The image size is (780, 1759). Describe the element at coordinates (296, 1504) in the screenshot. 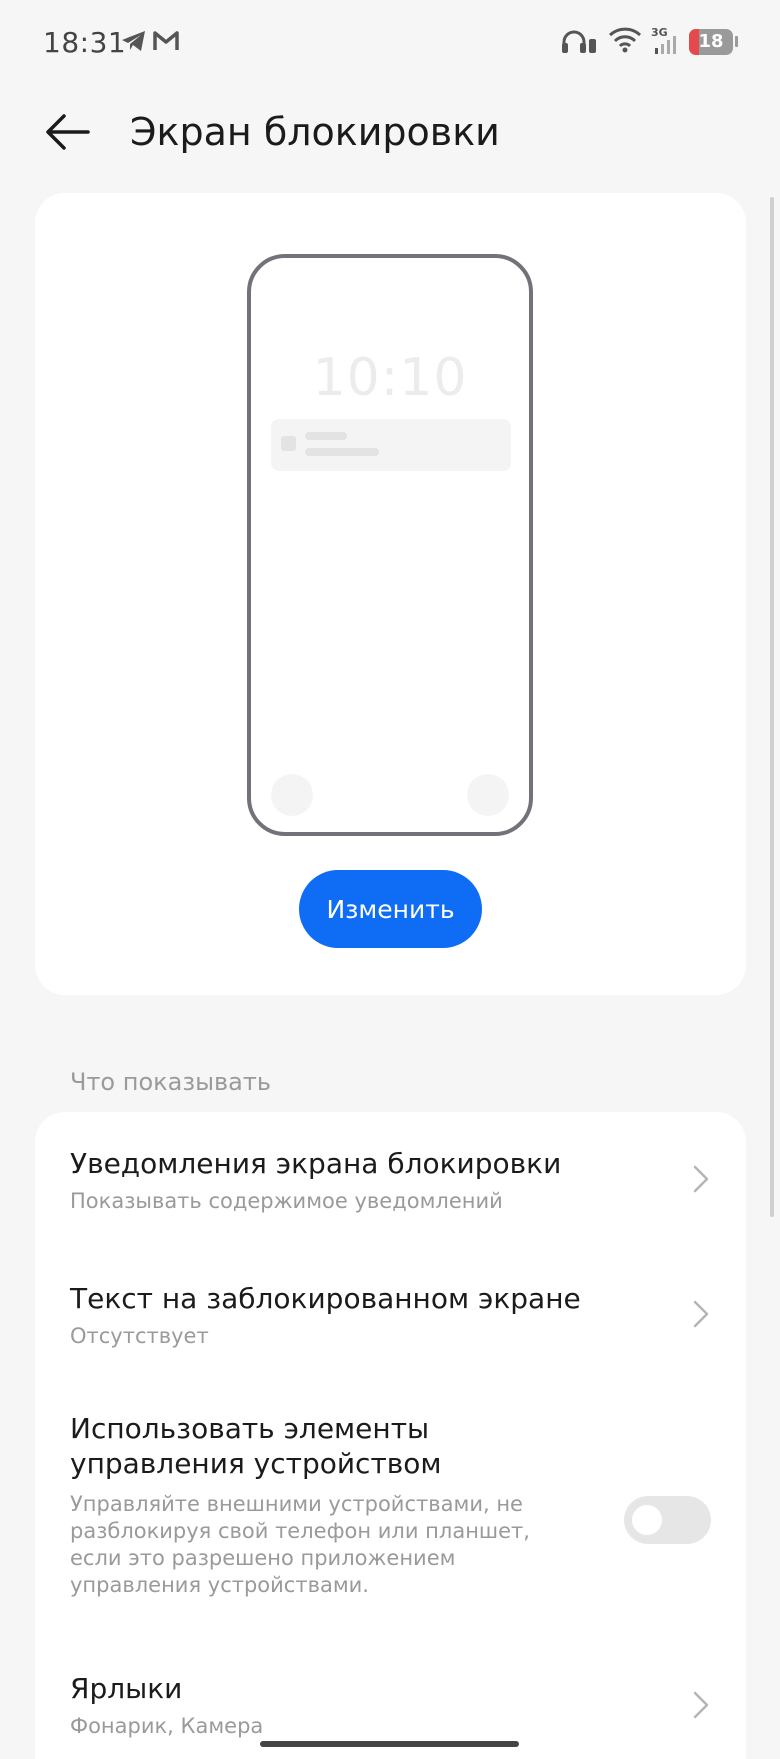

I see `setting-subtitle-line: Управляйте внешними устройствами, не` at that location.